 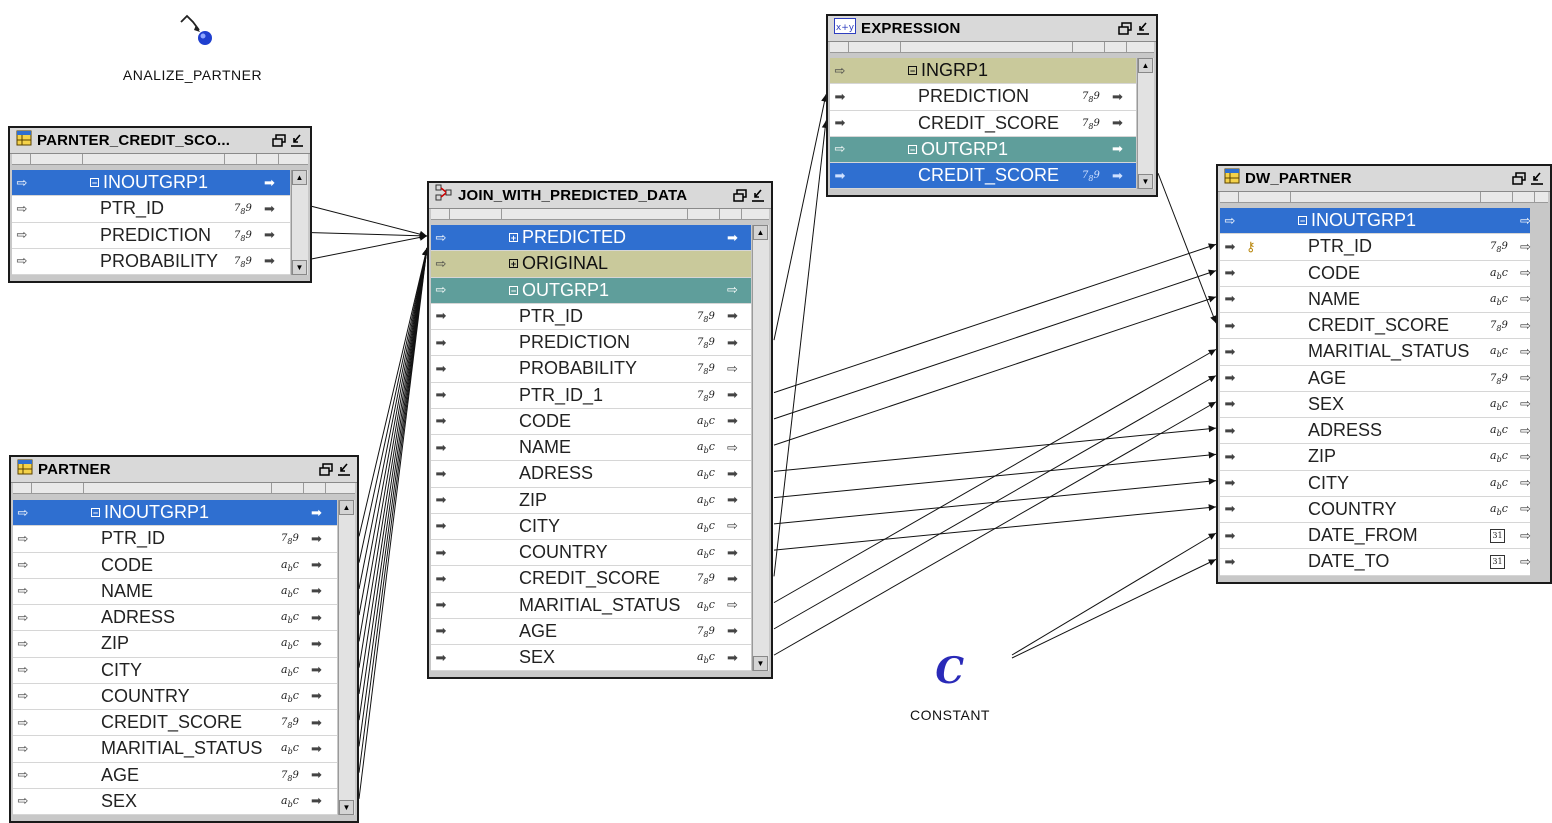 I want to click on expand-icon: +, so click(x=513, y=238).